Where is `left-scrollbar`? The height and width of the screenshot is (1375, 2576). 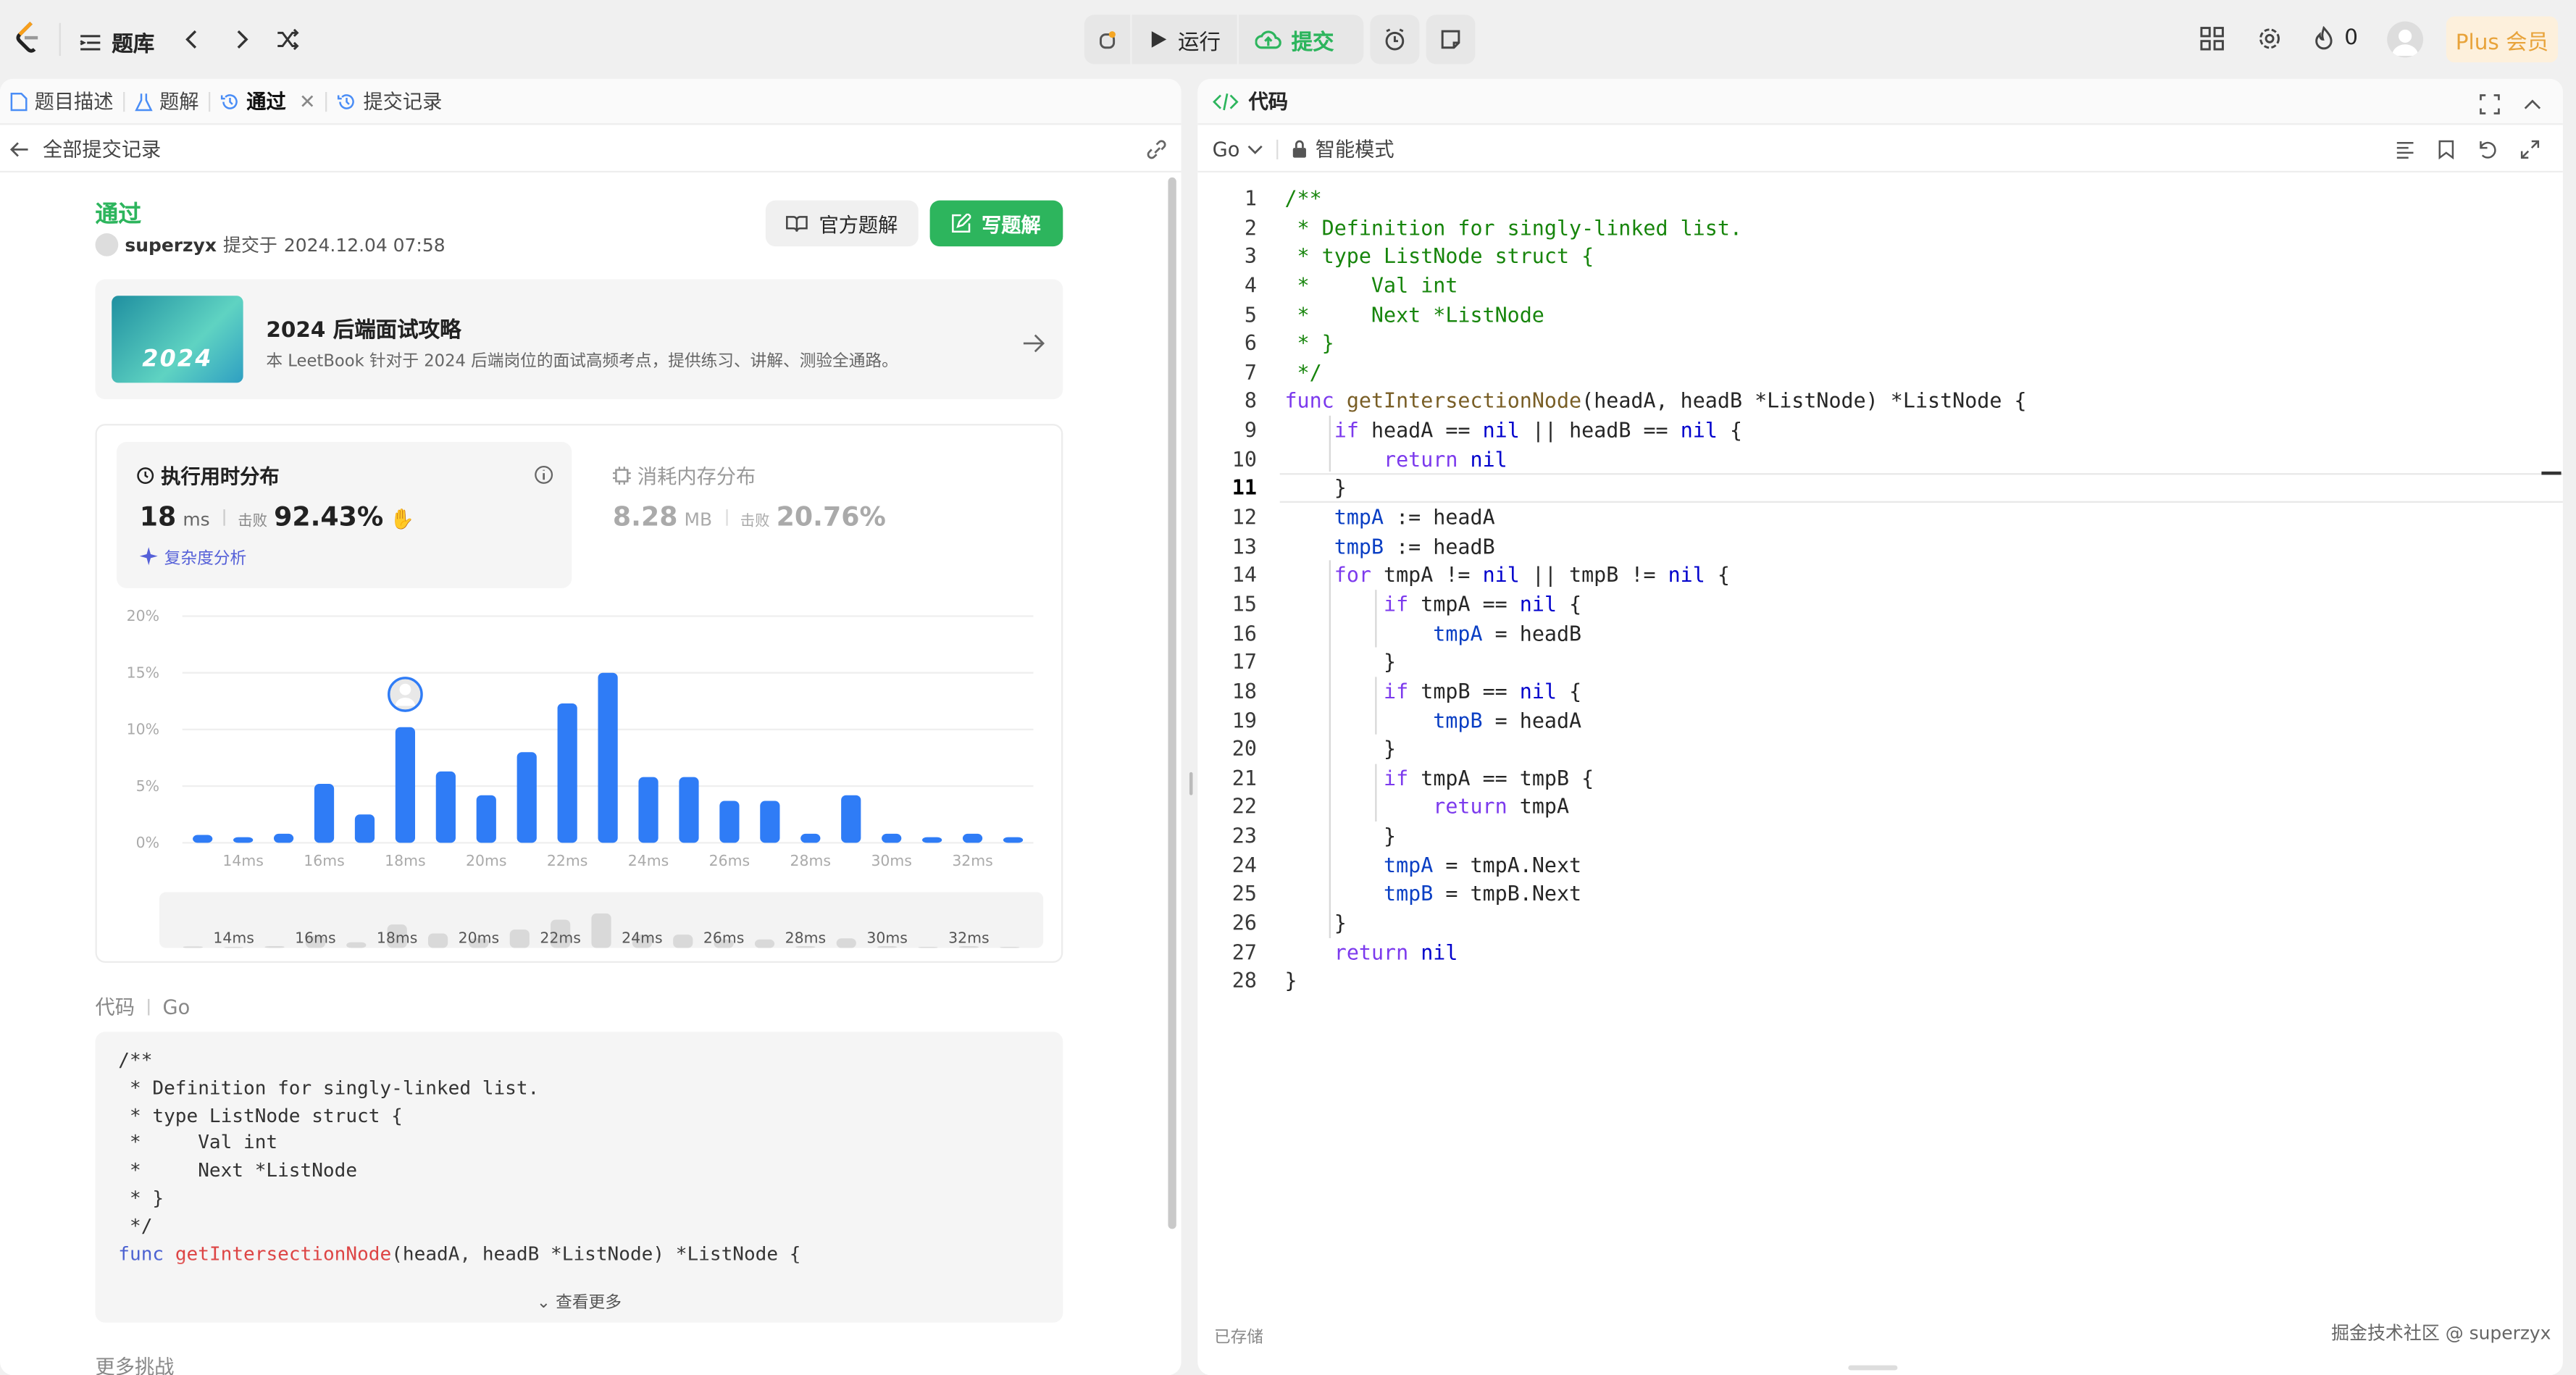 left-scrollbar is located at coordinates (1172, 703).